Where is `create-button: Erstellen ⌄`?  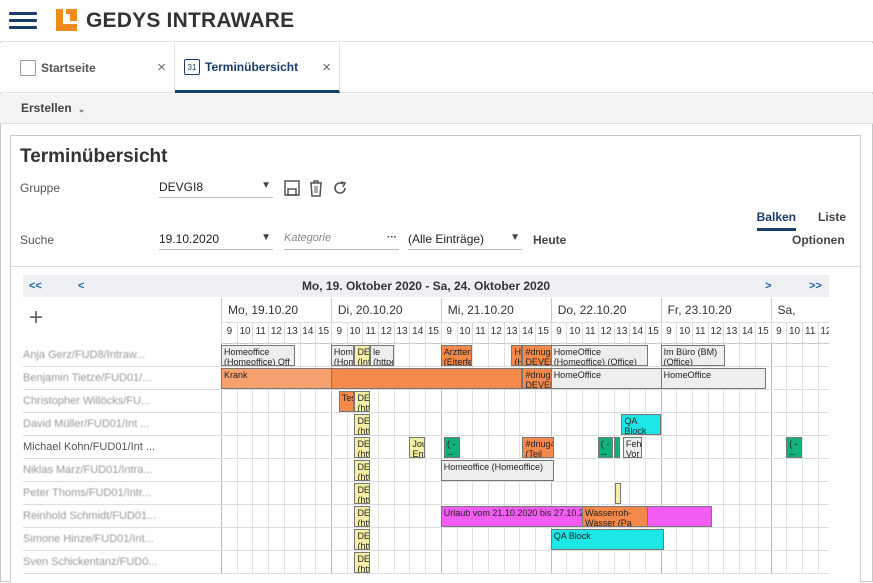 create-button: Erstellen ⌄ is located at coordinates (53, 108).